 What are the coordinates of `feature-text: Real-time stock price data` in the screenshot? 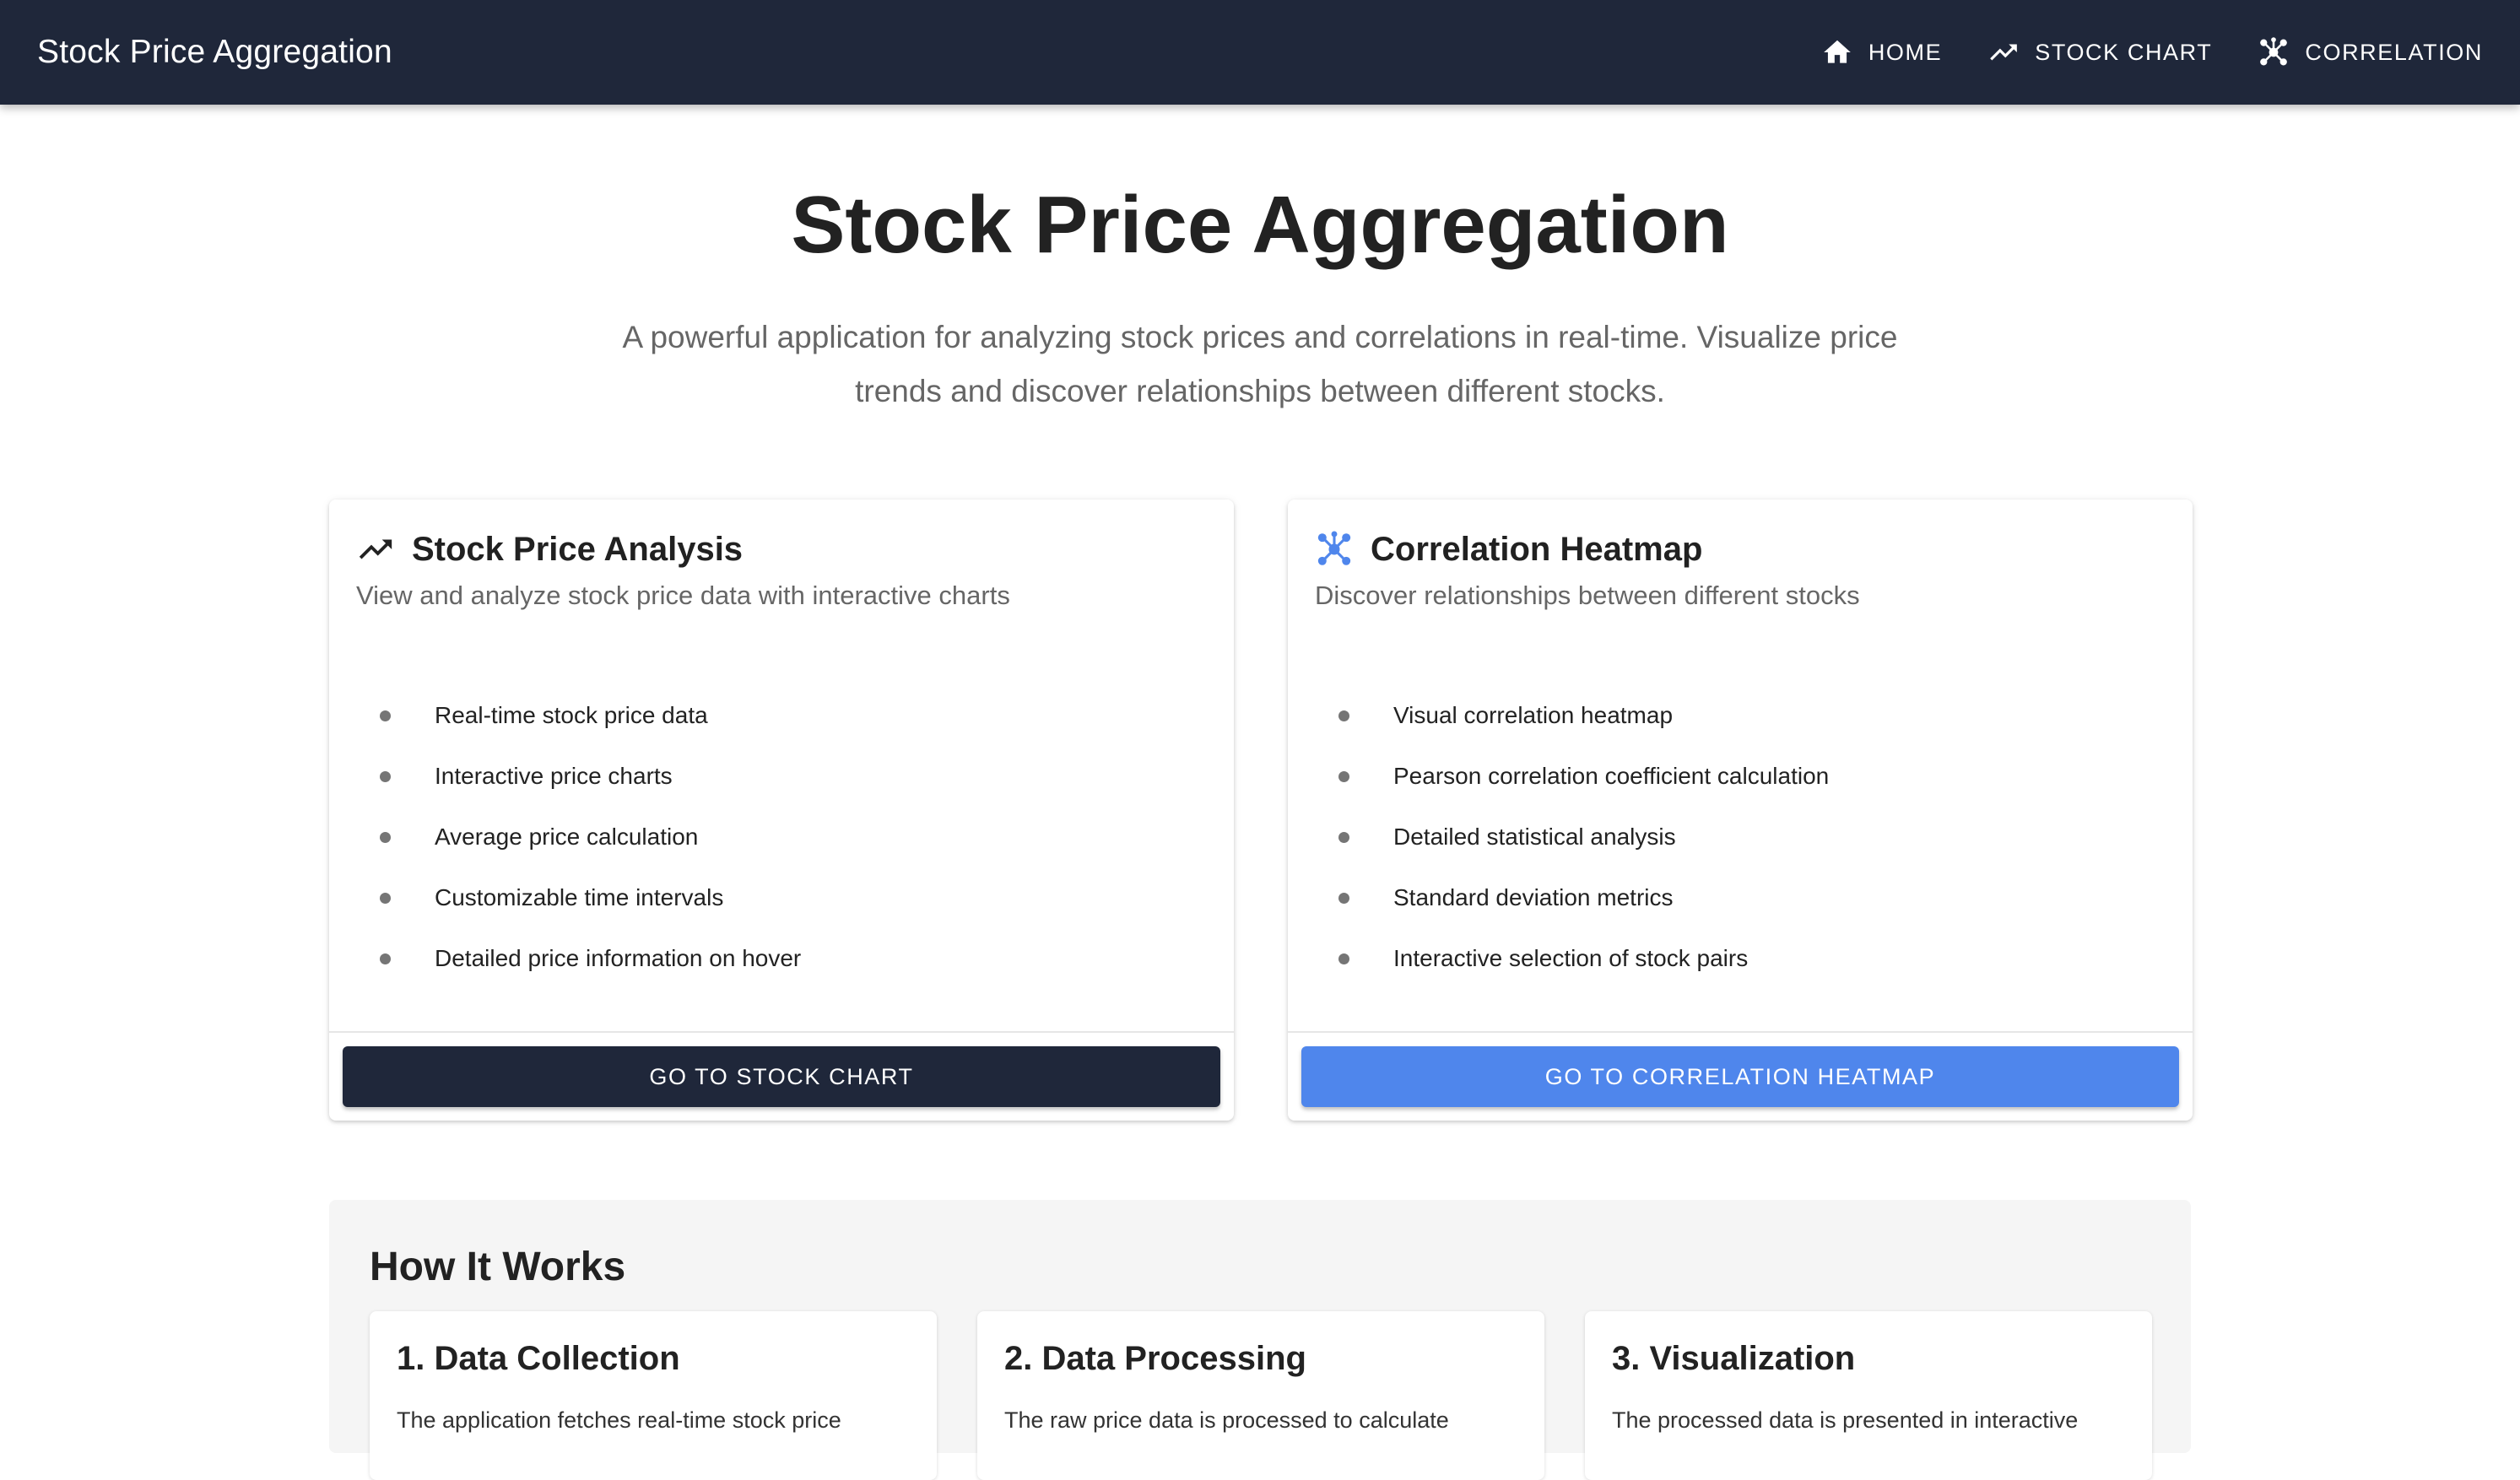 It's located at (571, 715).